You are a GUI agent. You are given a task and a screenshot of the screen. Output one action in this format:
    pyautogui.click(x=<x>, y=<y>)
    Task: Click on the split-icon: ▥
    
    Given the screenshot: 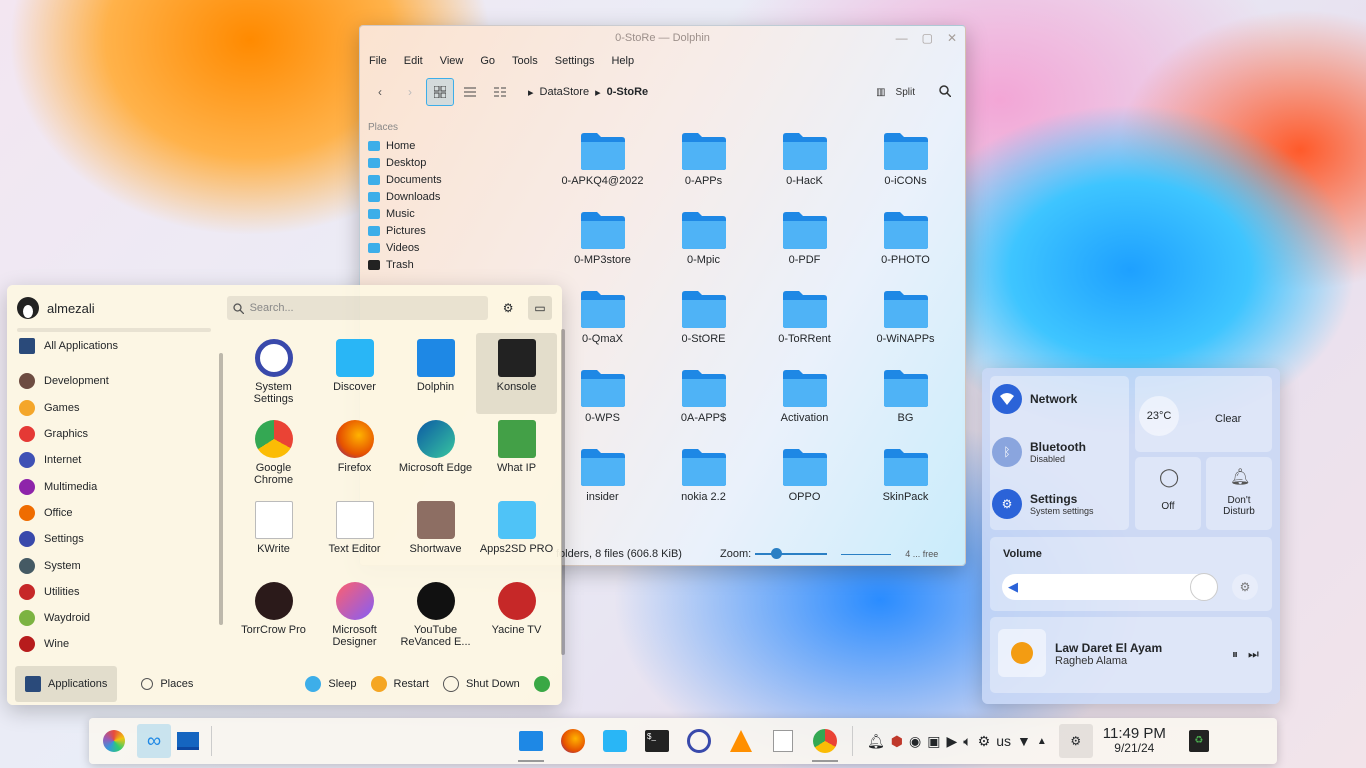 What is the action you would take?
    pyautogui.click(x=880, y=92)
    